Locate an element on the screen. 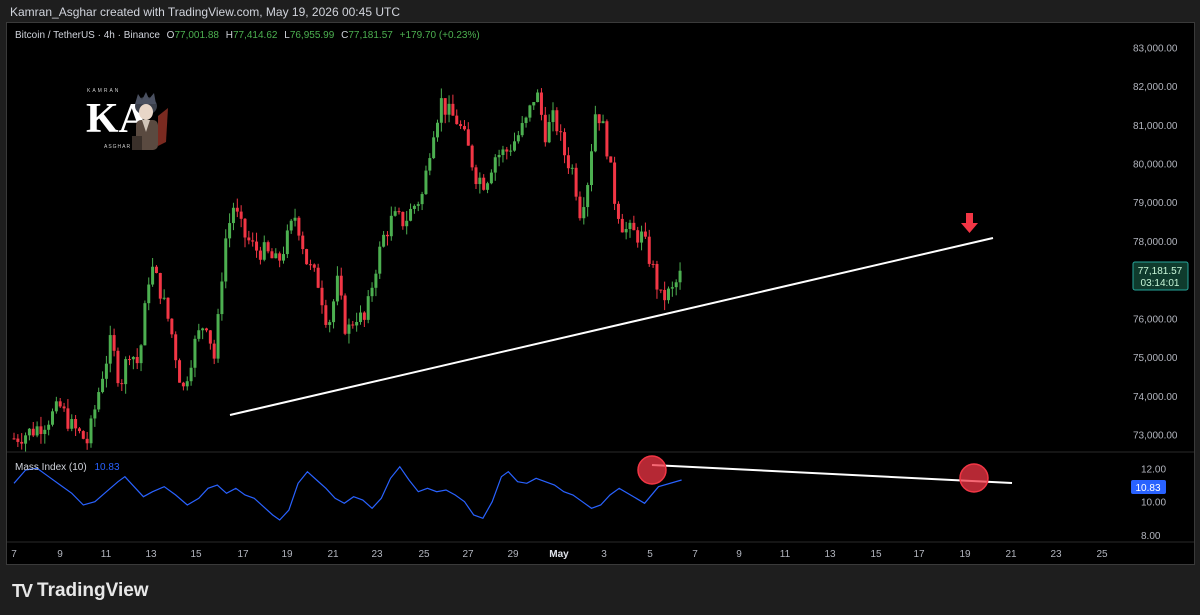 This screenshot has height=615, width=1200. indicator-tick-label: 12.00 is located at coordinates (1153, 469).